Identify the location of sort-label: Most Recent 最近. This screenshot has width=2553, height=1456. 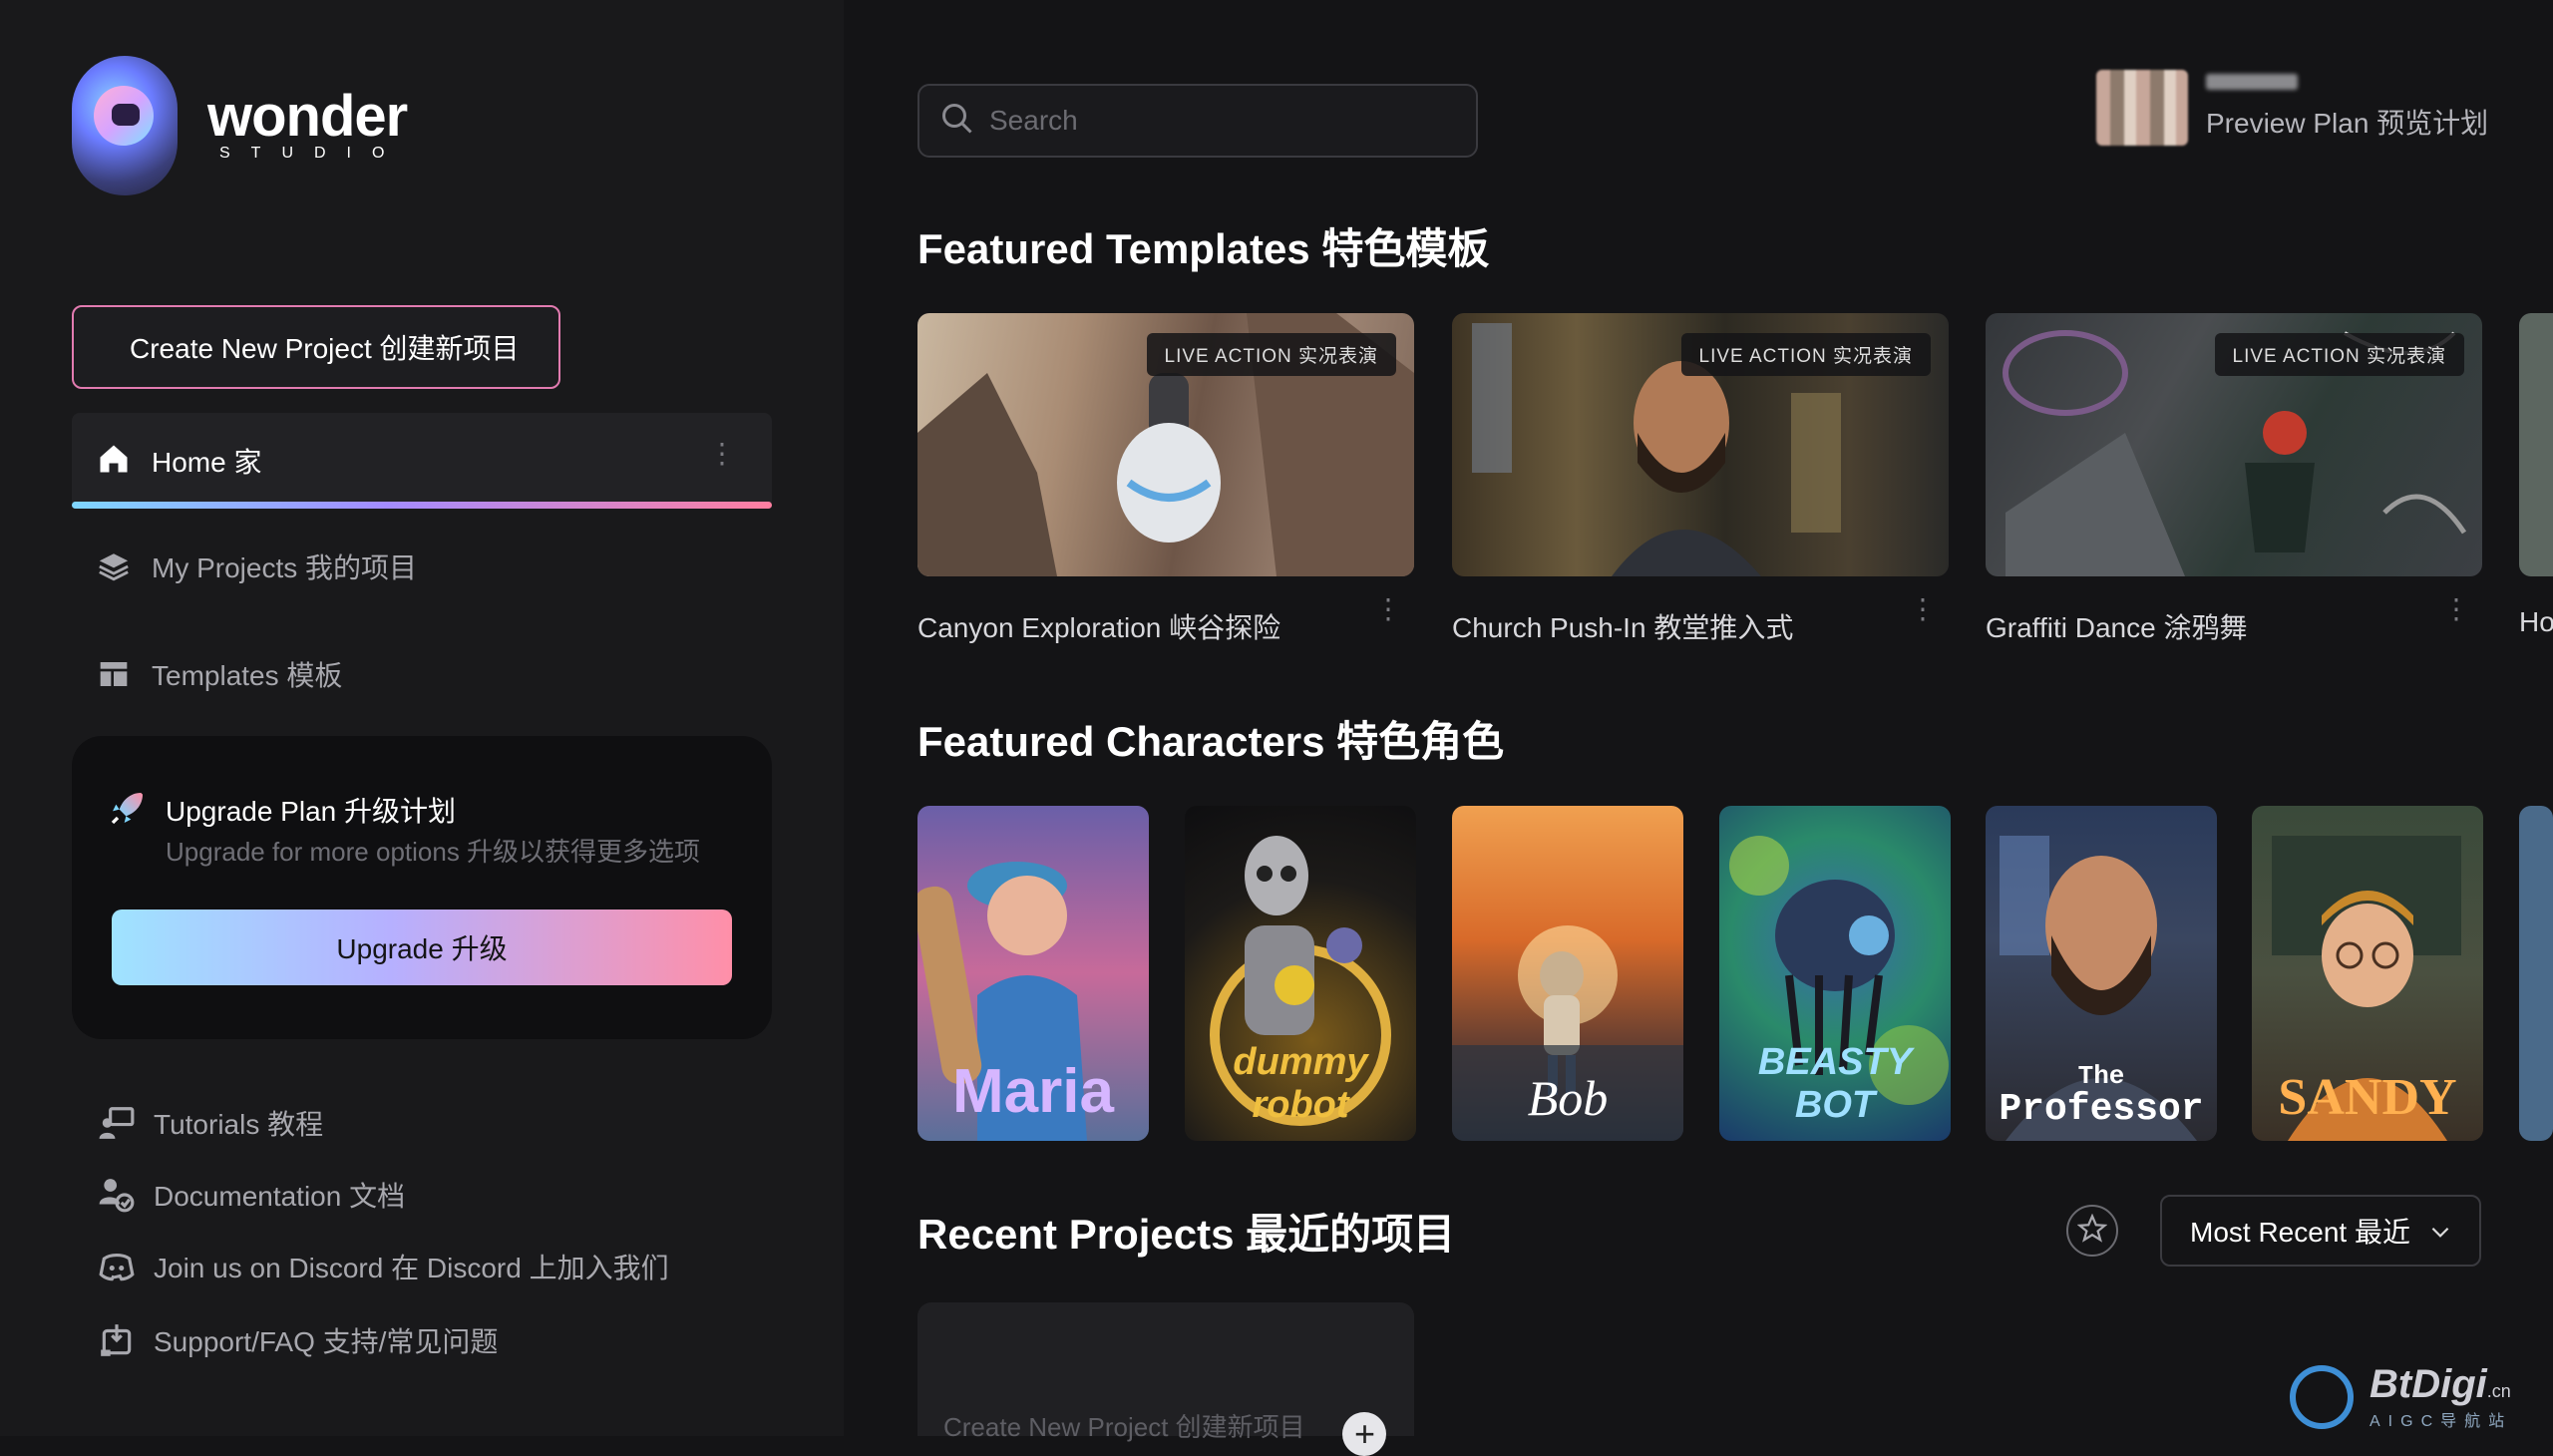
(2300, 1232).